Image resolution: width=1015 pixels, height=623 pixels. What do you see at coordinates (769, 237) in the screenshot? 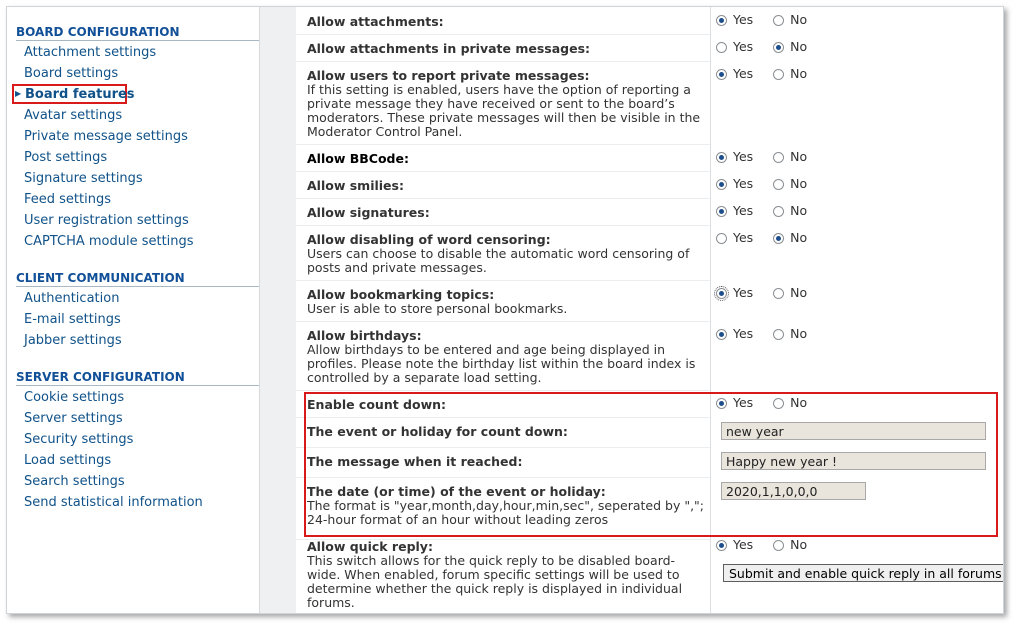
I see `radio-group-word-censoring: Yes No` at bounding box center [769, 237].